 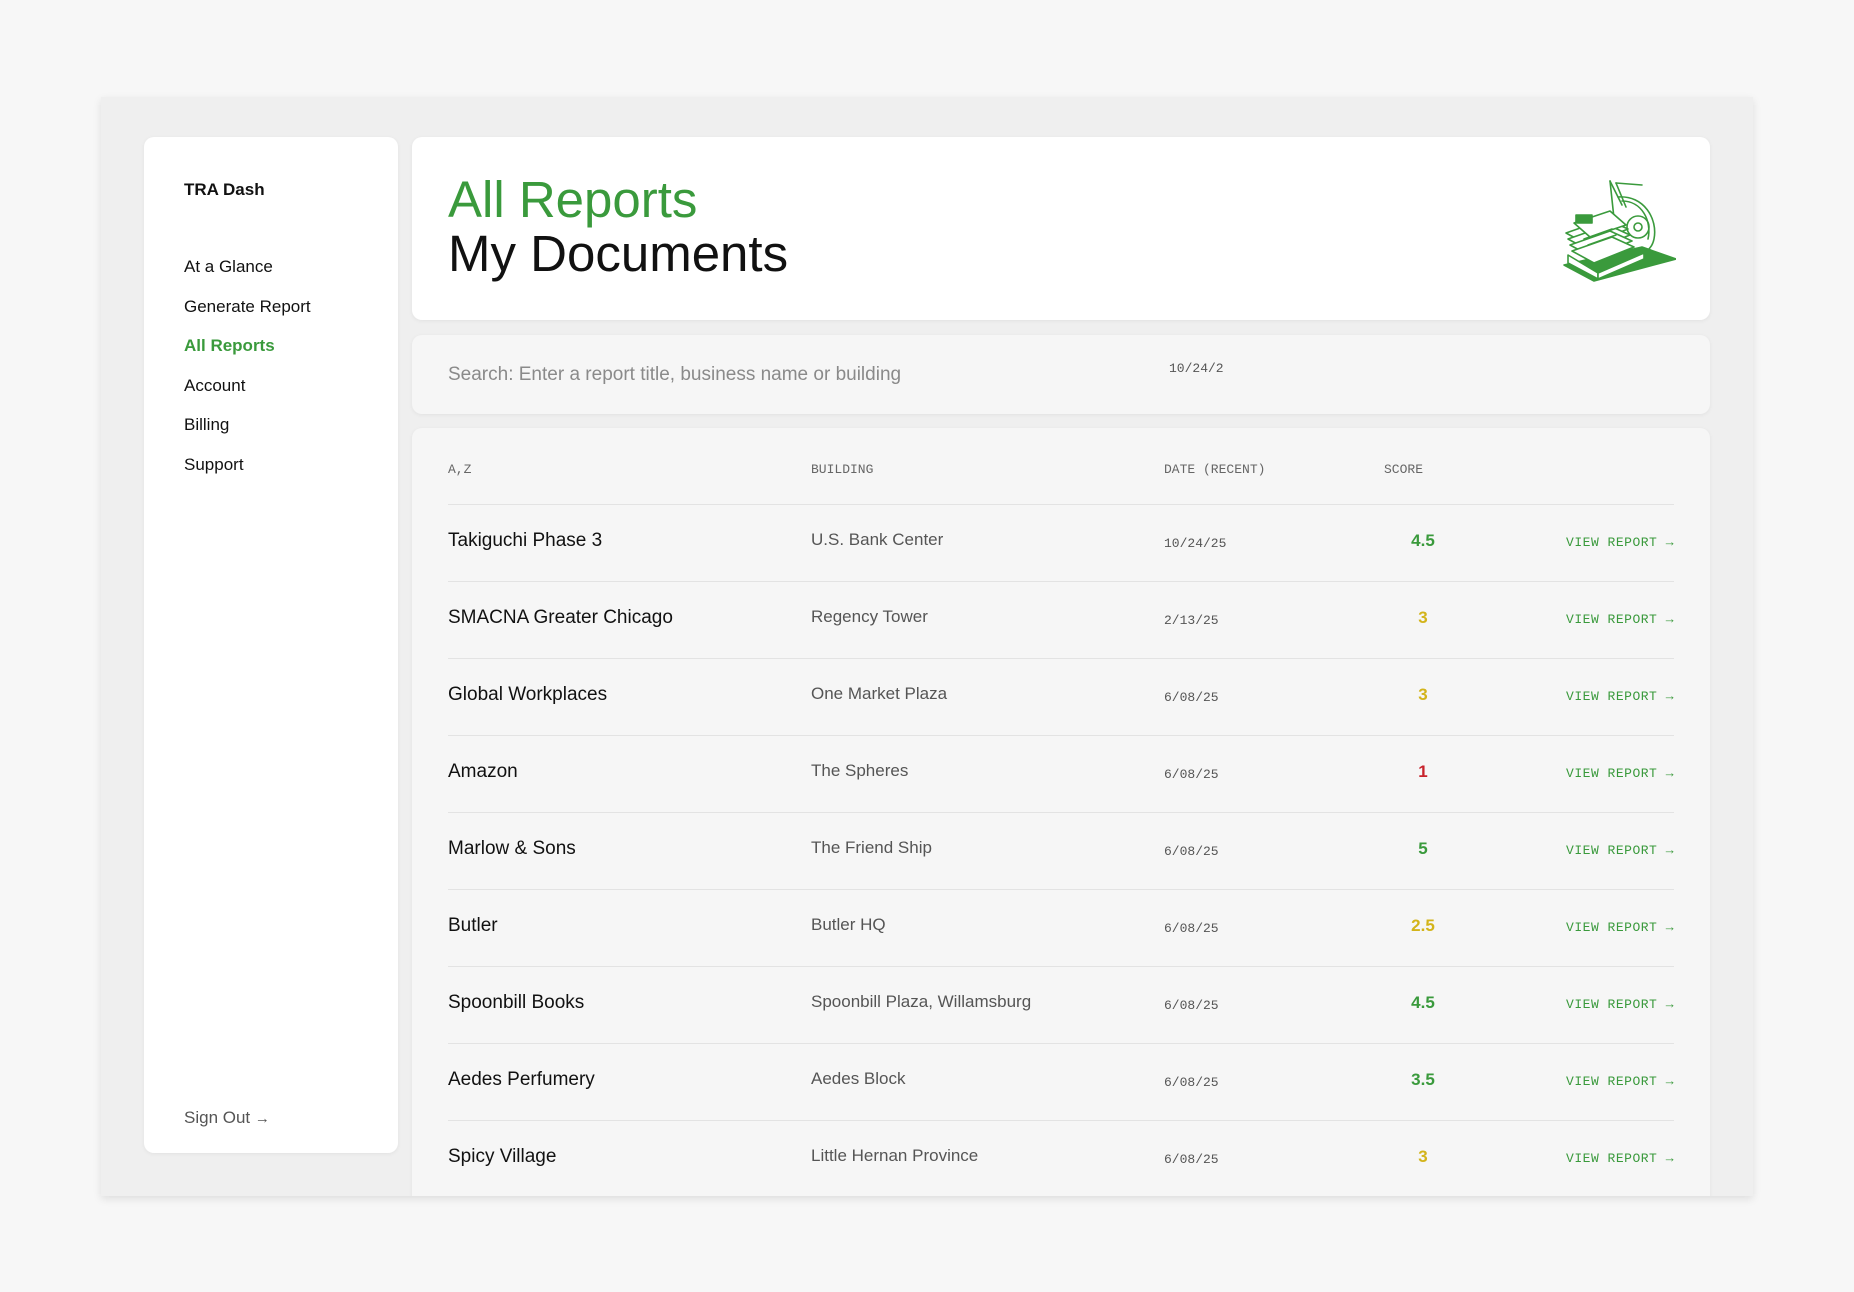 What do you see at coordinates (869, 616) in the screenshot?
I see `report-building: Regency Tower` at bounding box center [869, 616].